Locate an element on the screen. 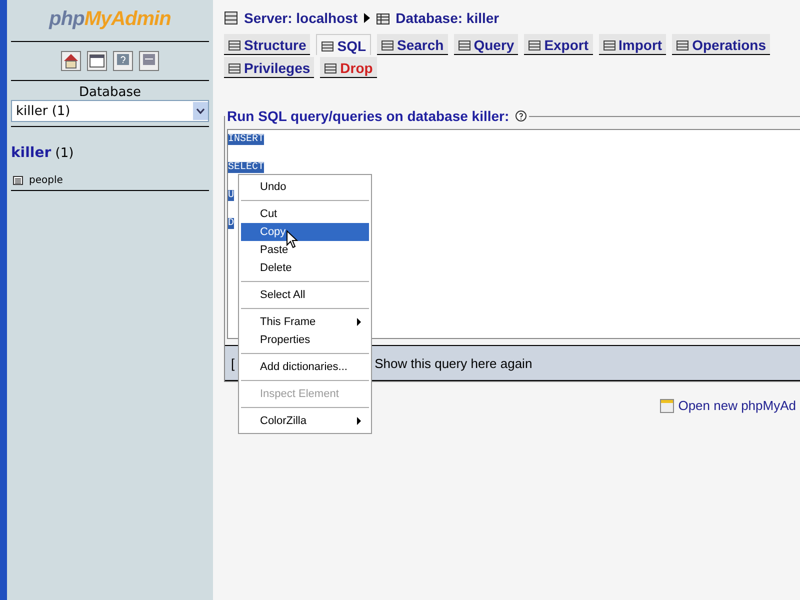 The height and width of the screenshot is (600, 800). tab: Import is located at coordinates (632, 44).